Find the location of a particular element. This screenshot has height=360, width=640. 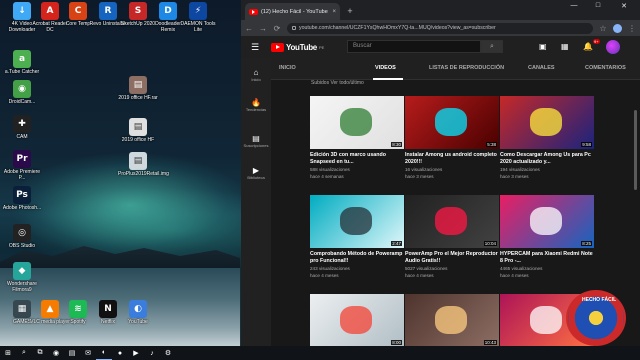

desktop-icon: ◆ Wondershare Filmora9 is located at coordinates (22, 277).